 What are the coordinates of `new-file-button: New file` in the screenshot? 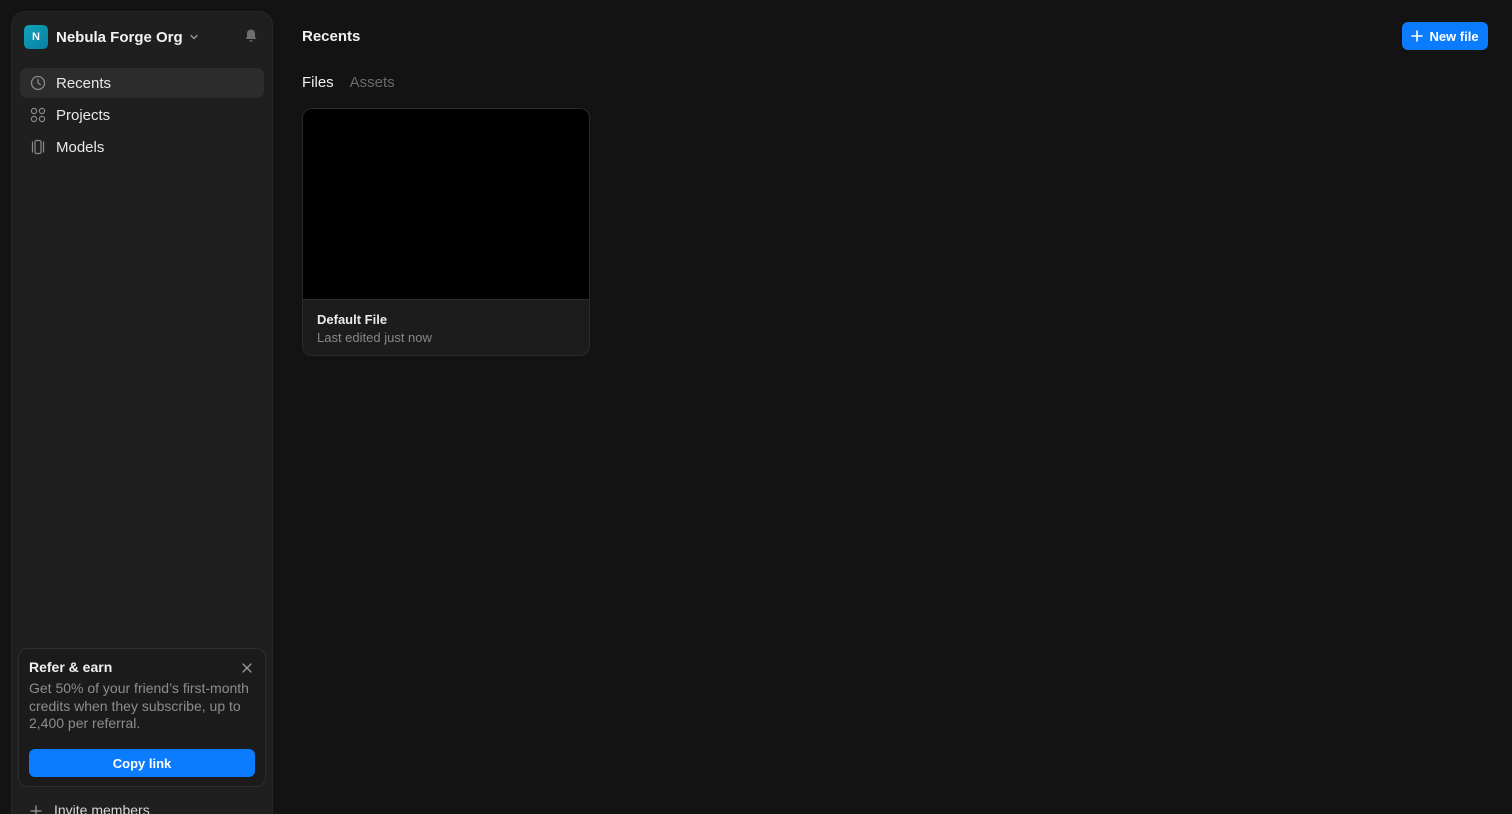 It's located at (1445, 36).